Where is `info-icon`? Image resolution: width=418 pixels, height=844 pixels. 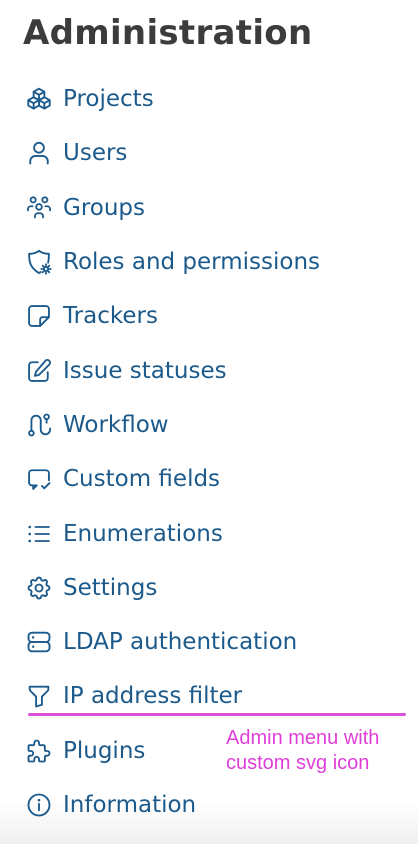 info-icon is located at coordinates (39, 805).